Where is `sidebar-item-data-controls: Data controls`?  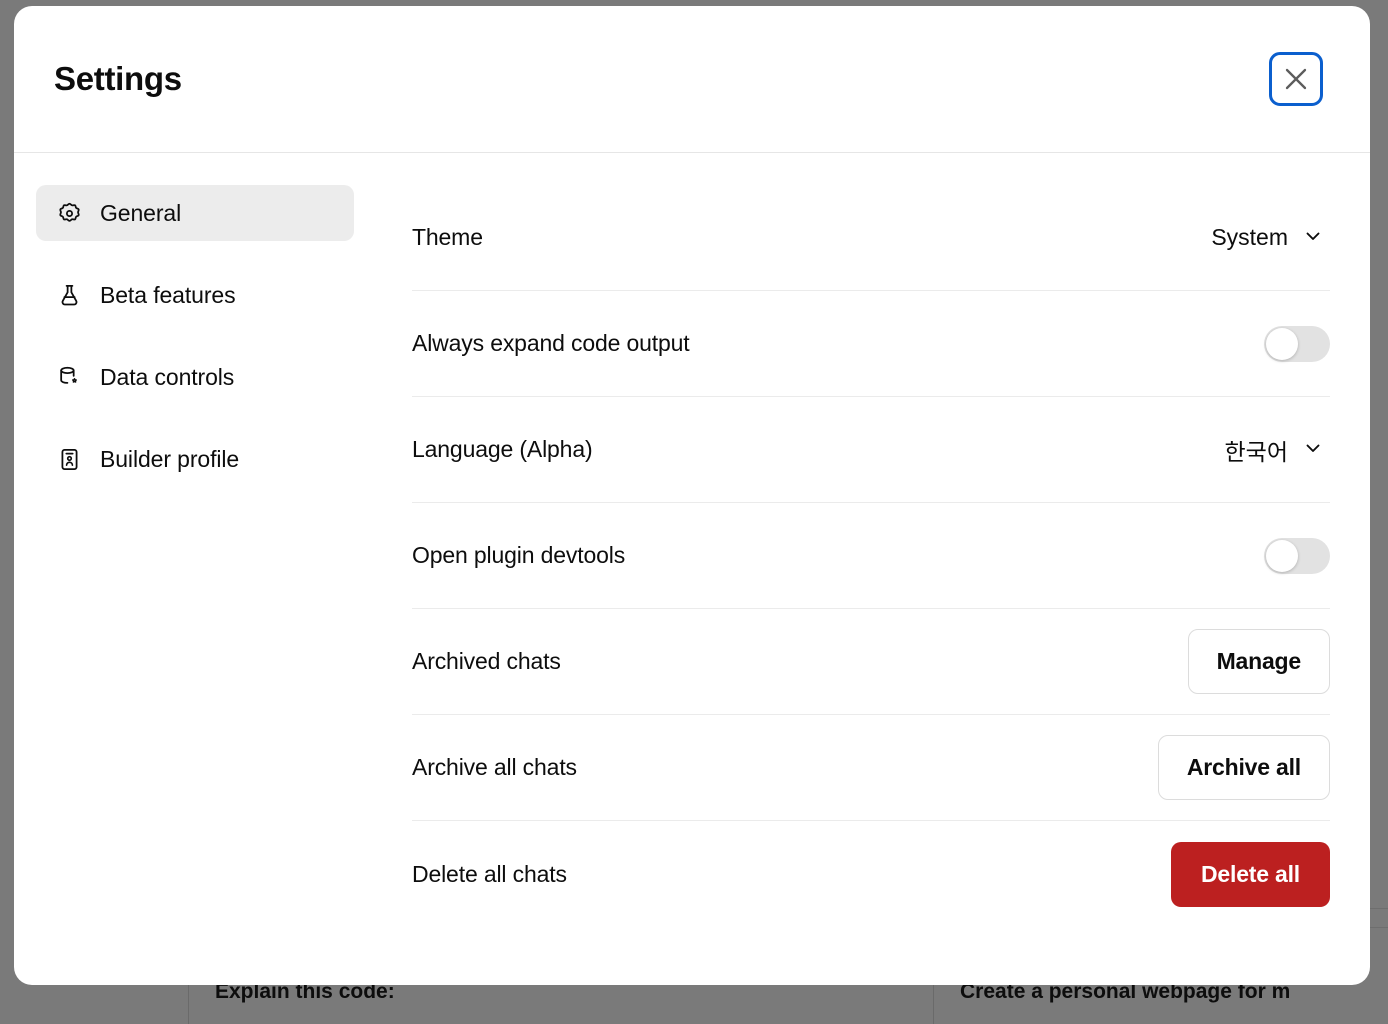
sidebar-item-data-controls: Data controls is located at coordinates (195, 377).